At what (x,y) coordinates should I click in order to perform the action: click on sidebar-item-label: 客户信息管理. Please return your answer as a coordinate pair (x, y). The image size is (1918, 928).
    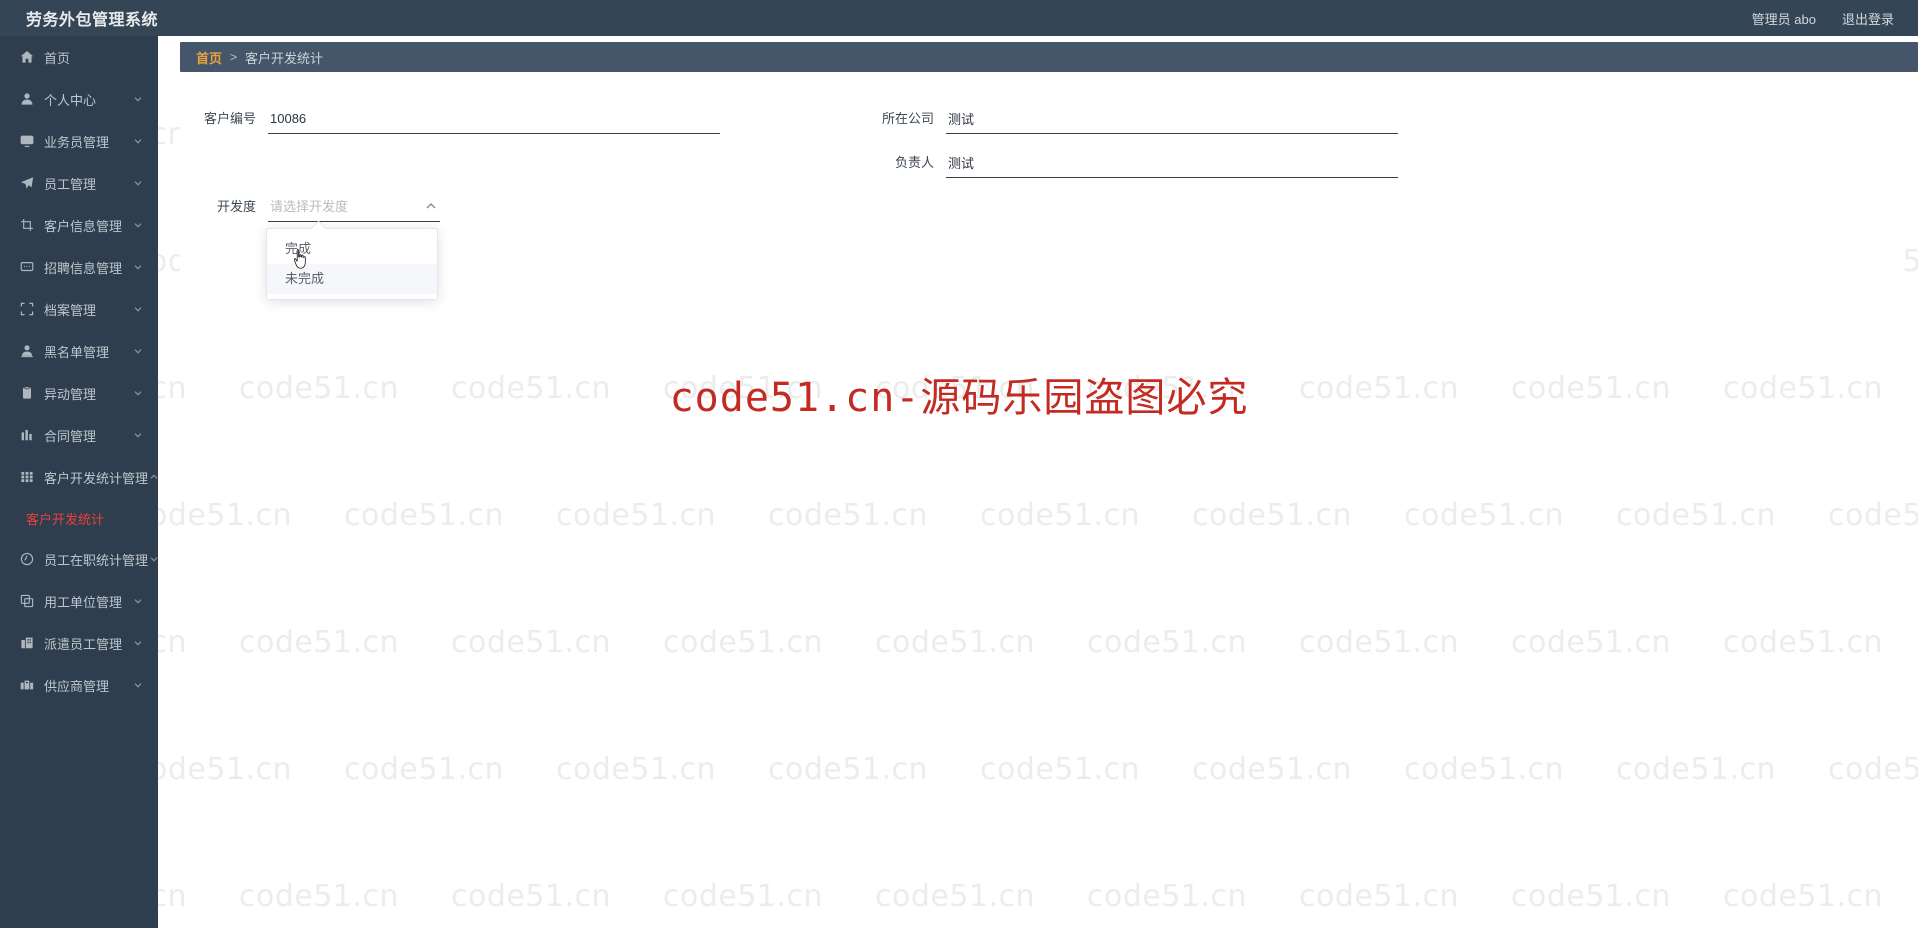
    Looking at the image, I should click on (83, 226).